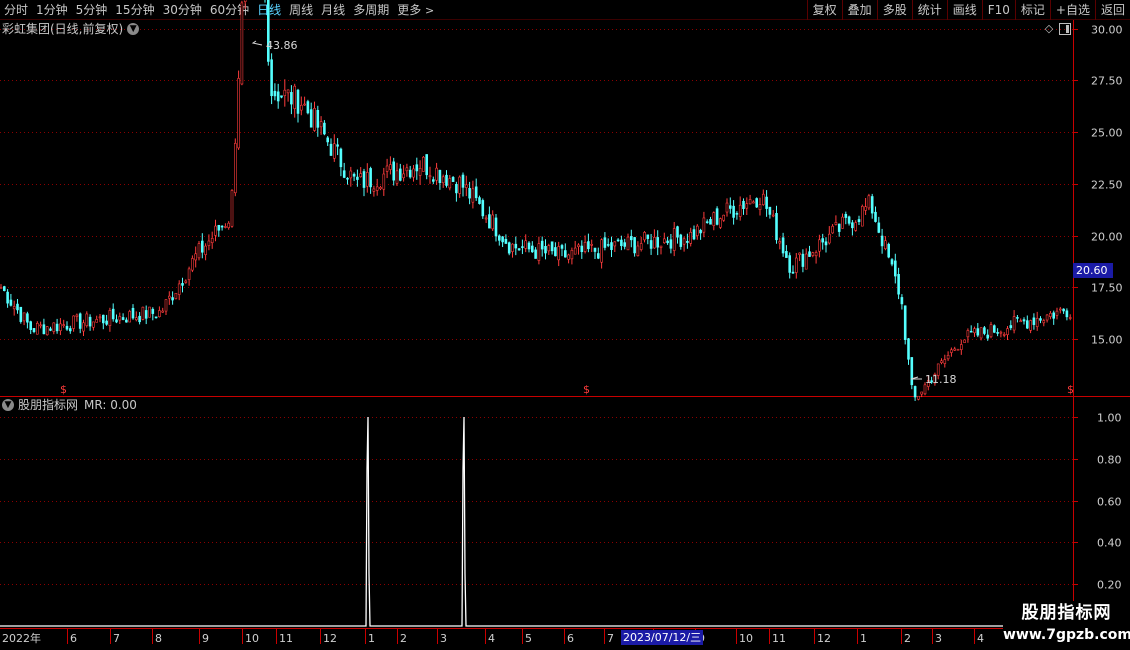 The width and height of the screenshot is (1130, 650). Describe the element at coordinates (980, 638) in the screenshot. I see `x-tick-label: 4` at that location.